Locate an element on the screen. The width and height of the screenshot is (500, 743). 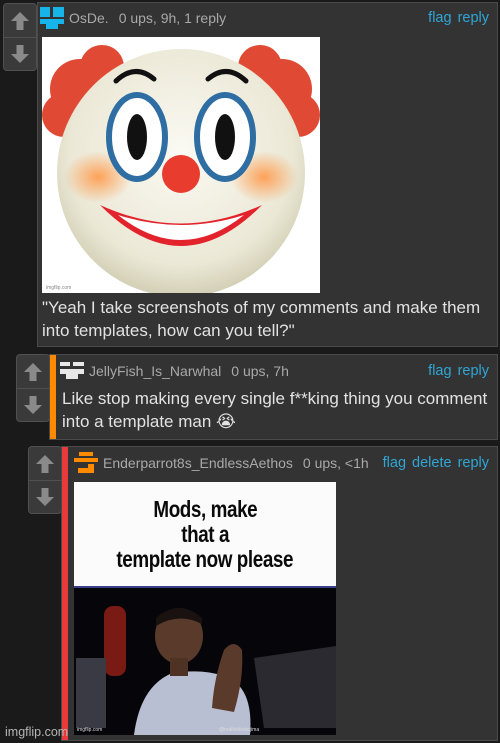
imgflip-watermark: imgflip.com is located at coordinates (37, 732).